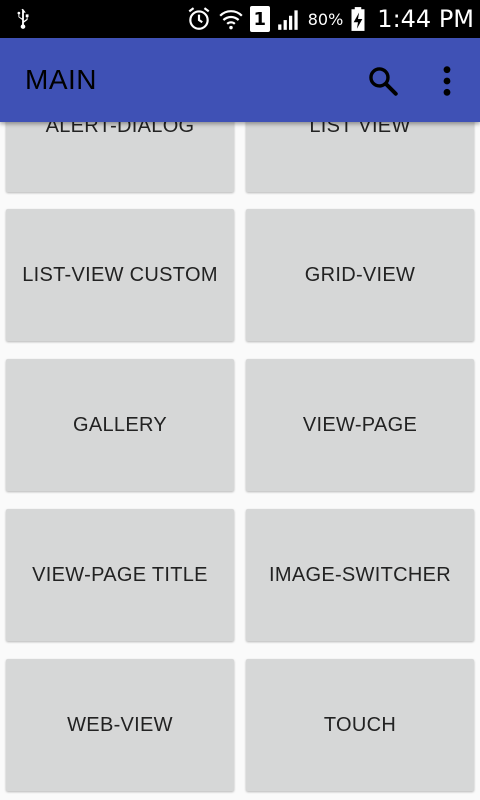  I want to click on battery-percent: 80%, so click(325, 19).